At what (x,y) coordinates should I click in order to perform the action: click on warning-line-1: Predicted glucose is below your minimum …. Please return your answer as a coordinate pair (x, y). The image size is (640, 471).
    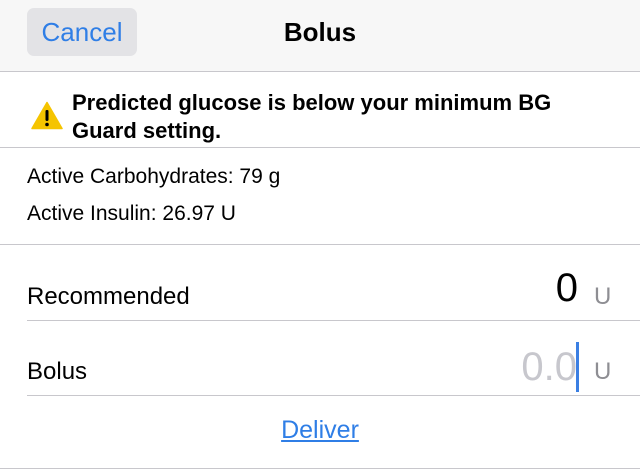
    Looking at the image, I should click on (312, 102).